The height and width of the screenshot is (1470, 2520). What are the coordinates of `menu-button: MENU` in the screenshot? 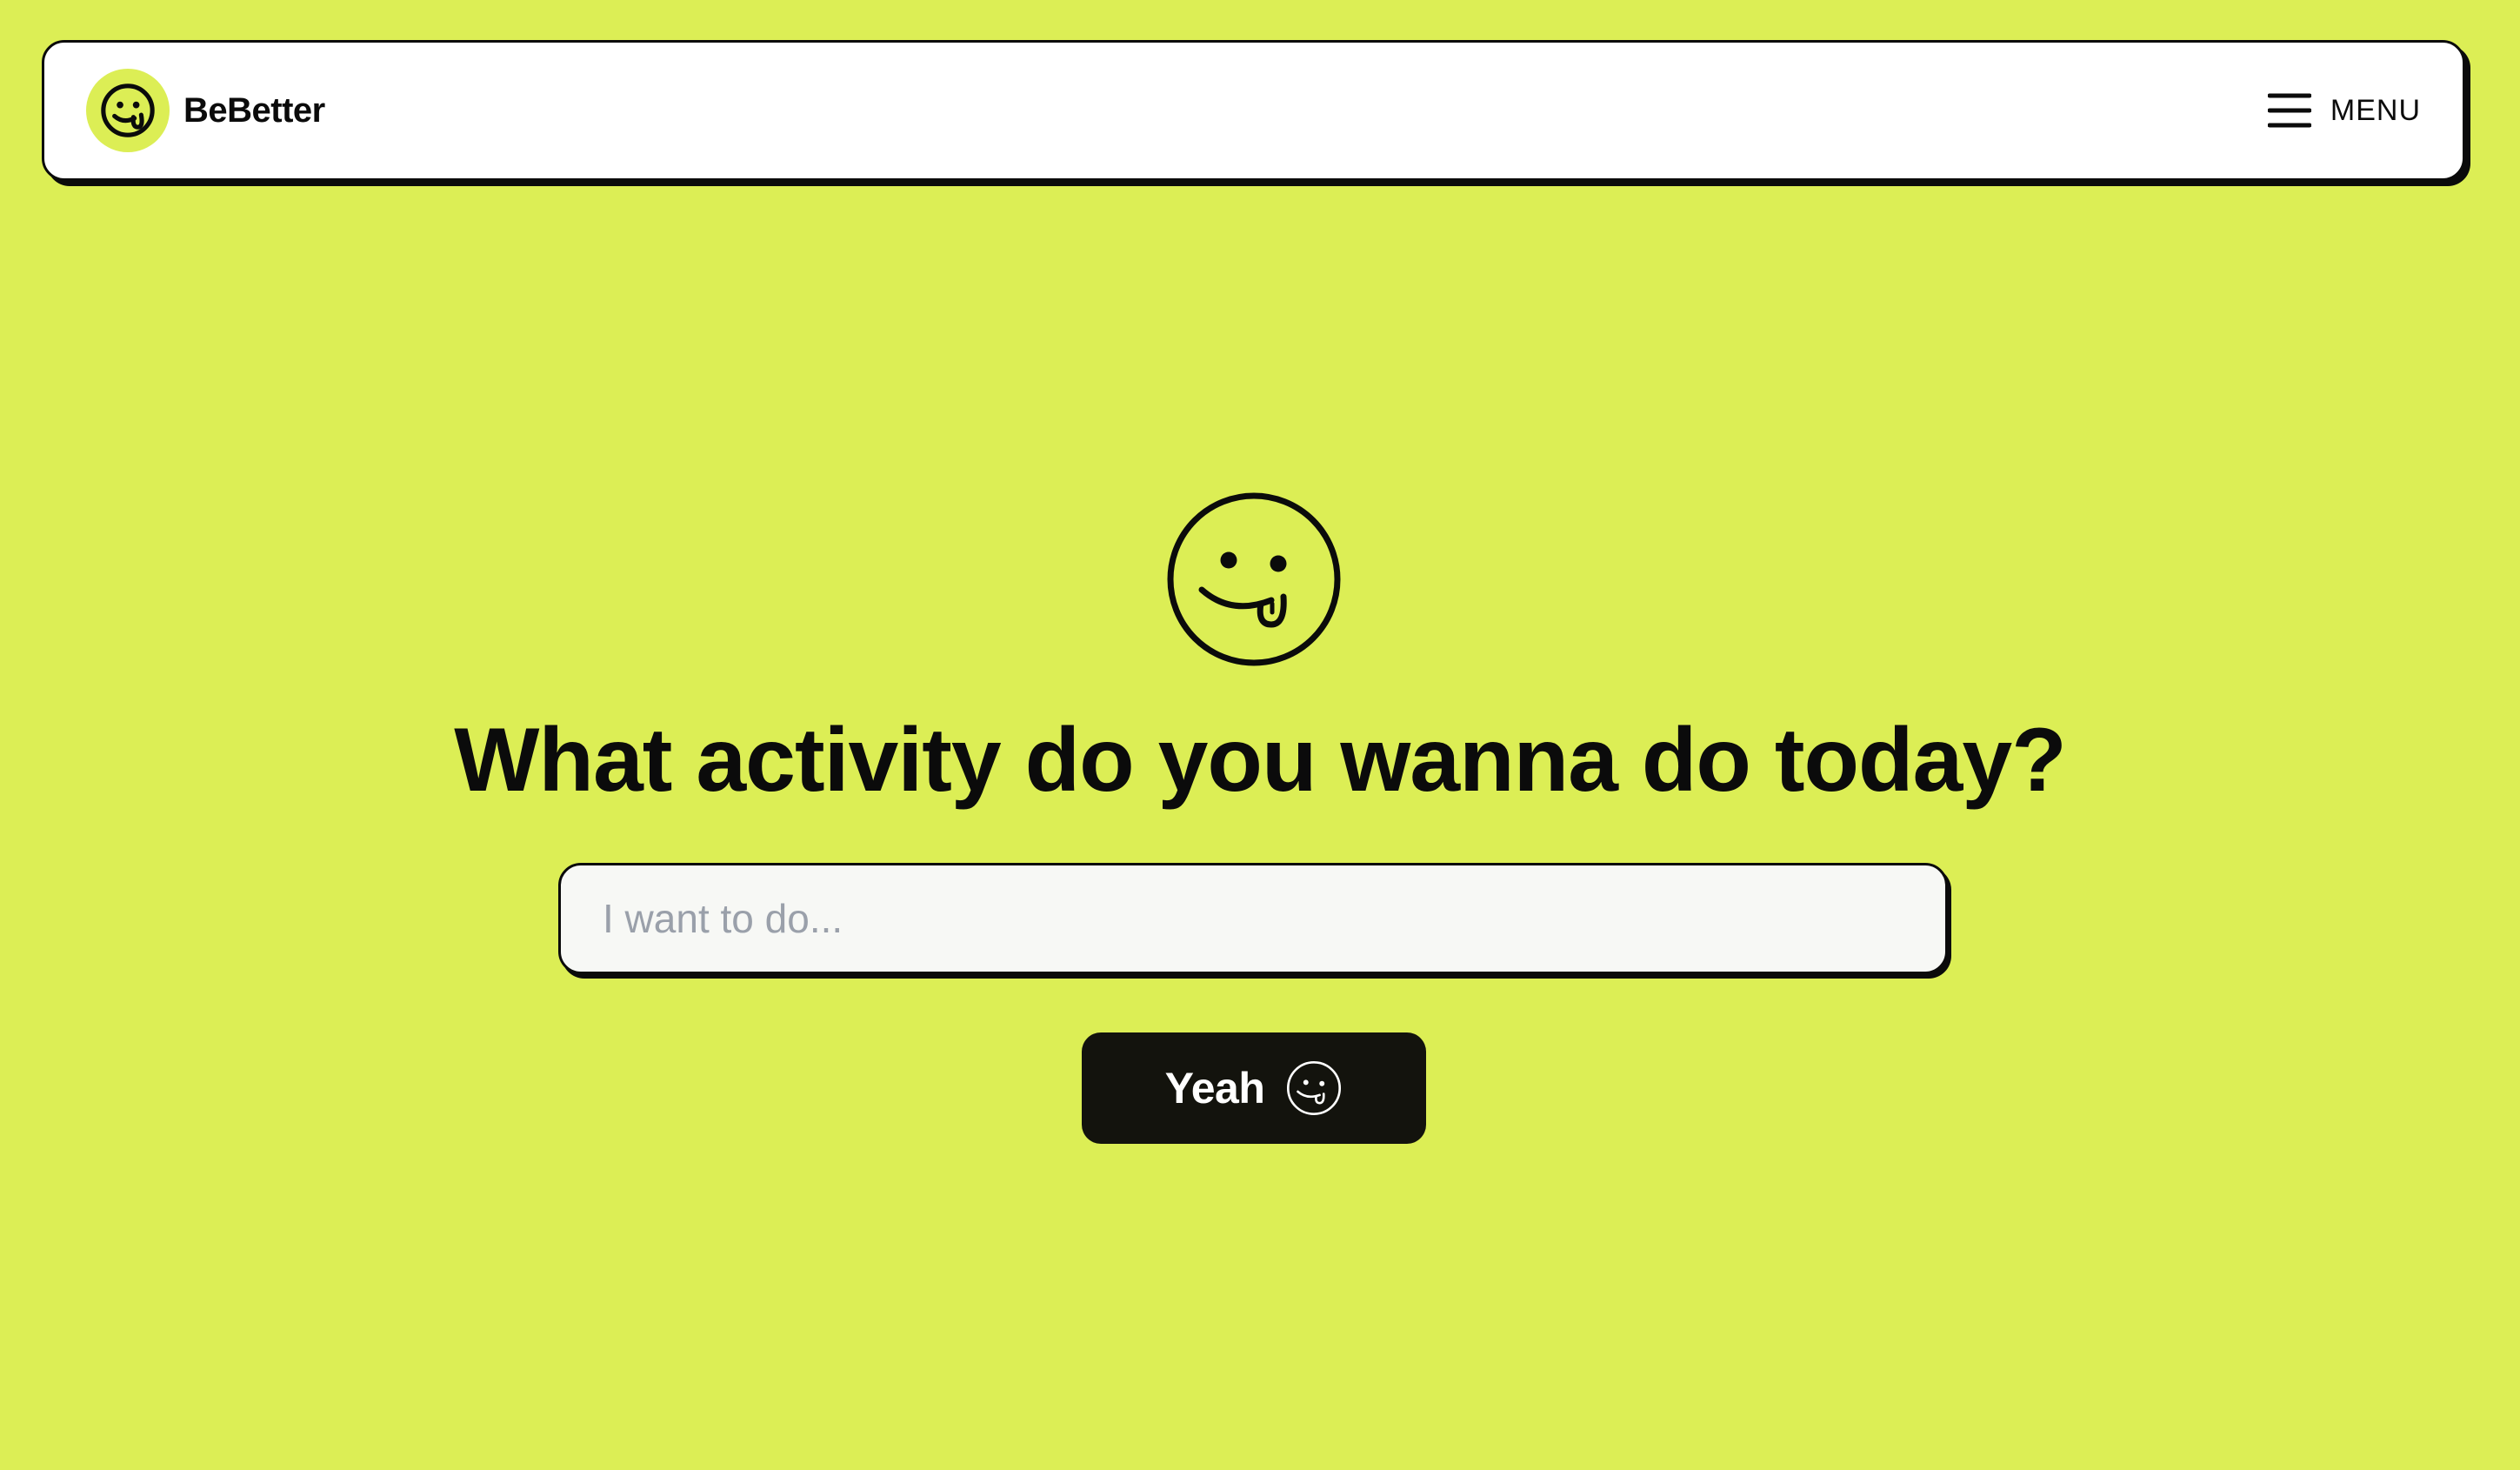 It's located at (2344, 110).